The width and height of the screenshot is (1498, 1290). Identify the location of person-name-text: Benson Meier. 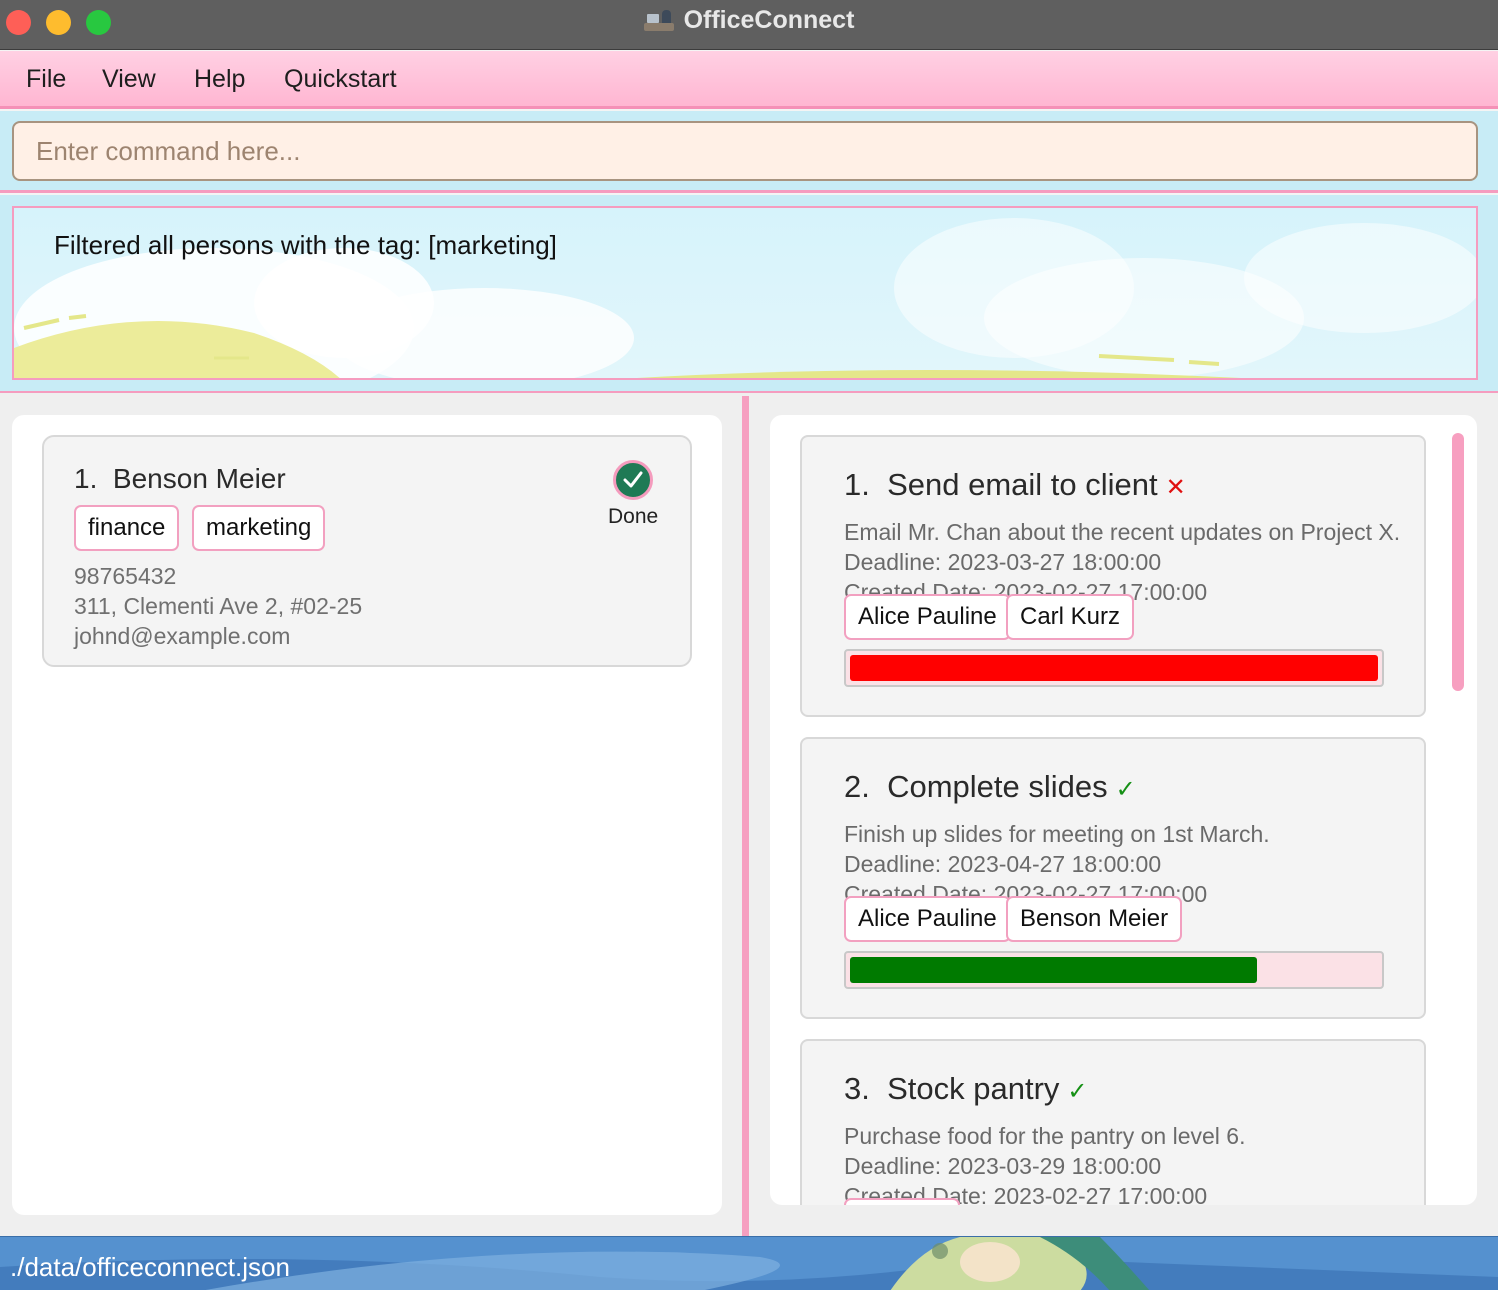
(199, 478).